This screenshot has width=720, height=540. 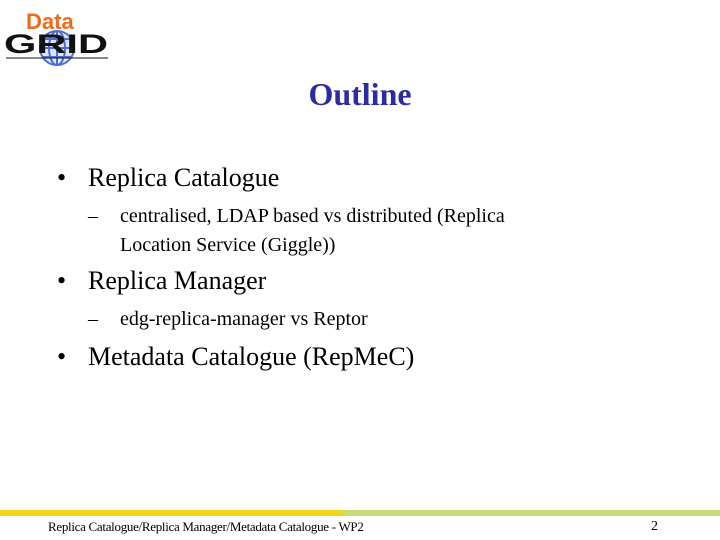 What do you see at coordinates (251, 356) in the screenshot?
I see `bullet-text: Metadata Catalogue (RepMeC)` at bounding box center [251, 356].